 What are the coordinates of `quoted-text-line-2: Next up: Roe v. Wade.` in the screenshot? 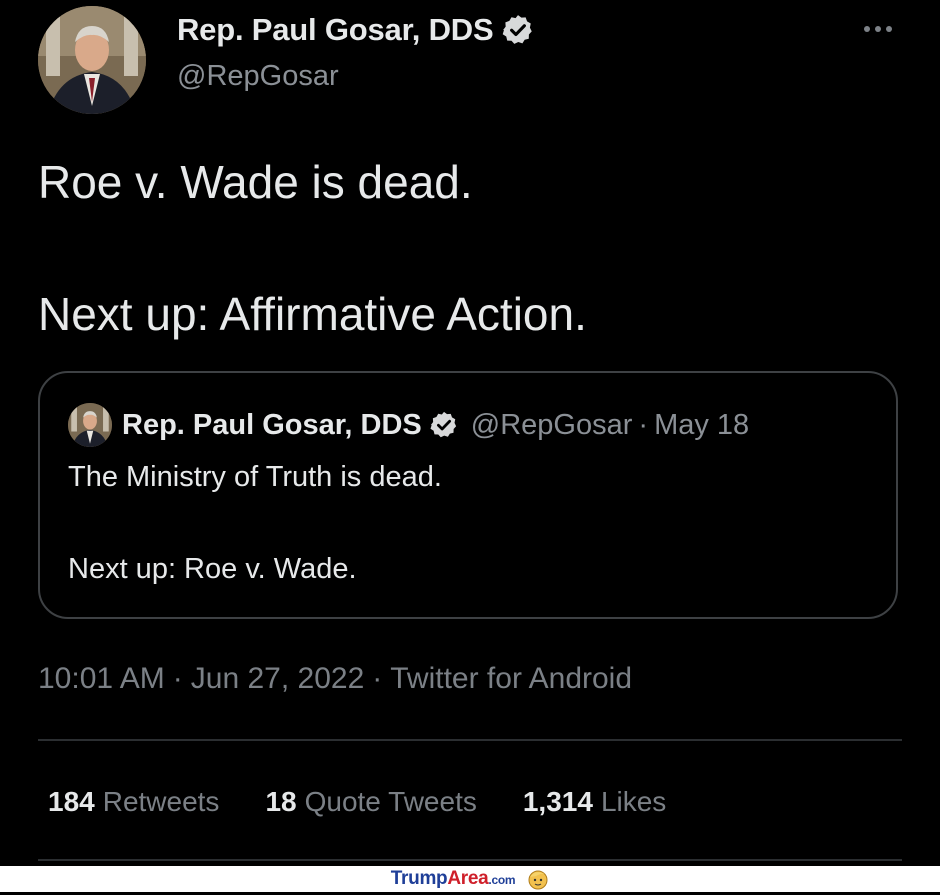 It's located at (212, 569).